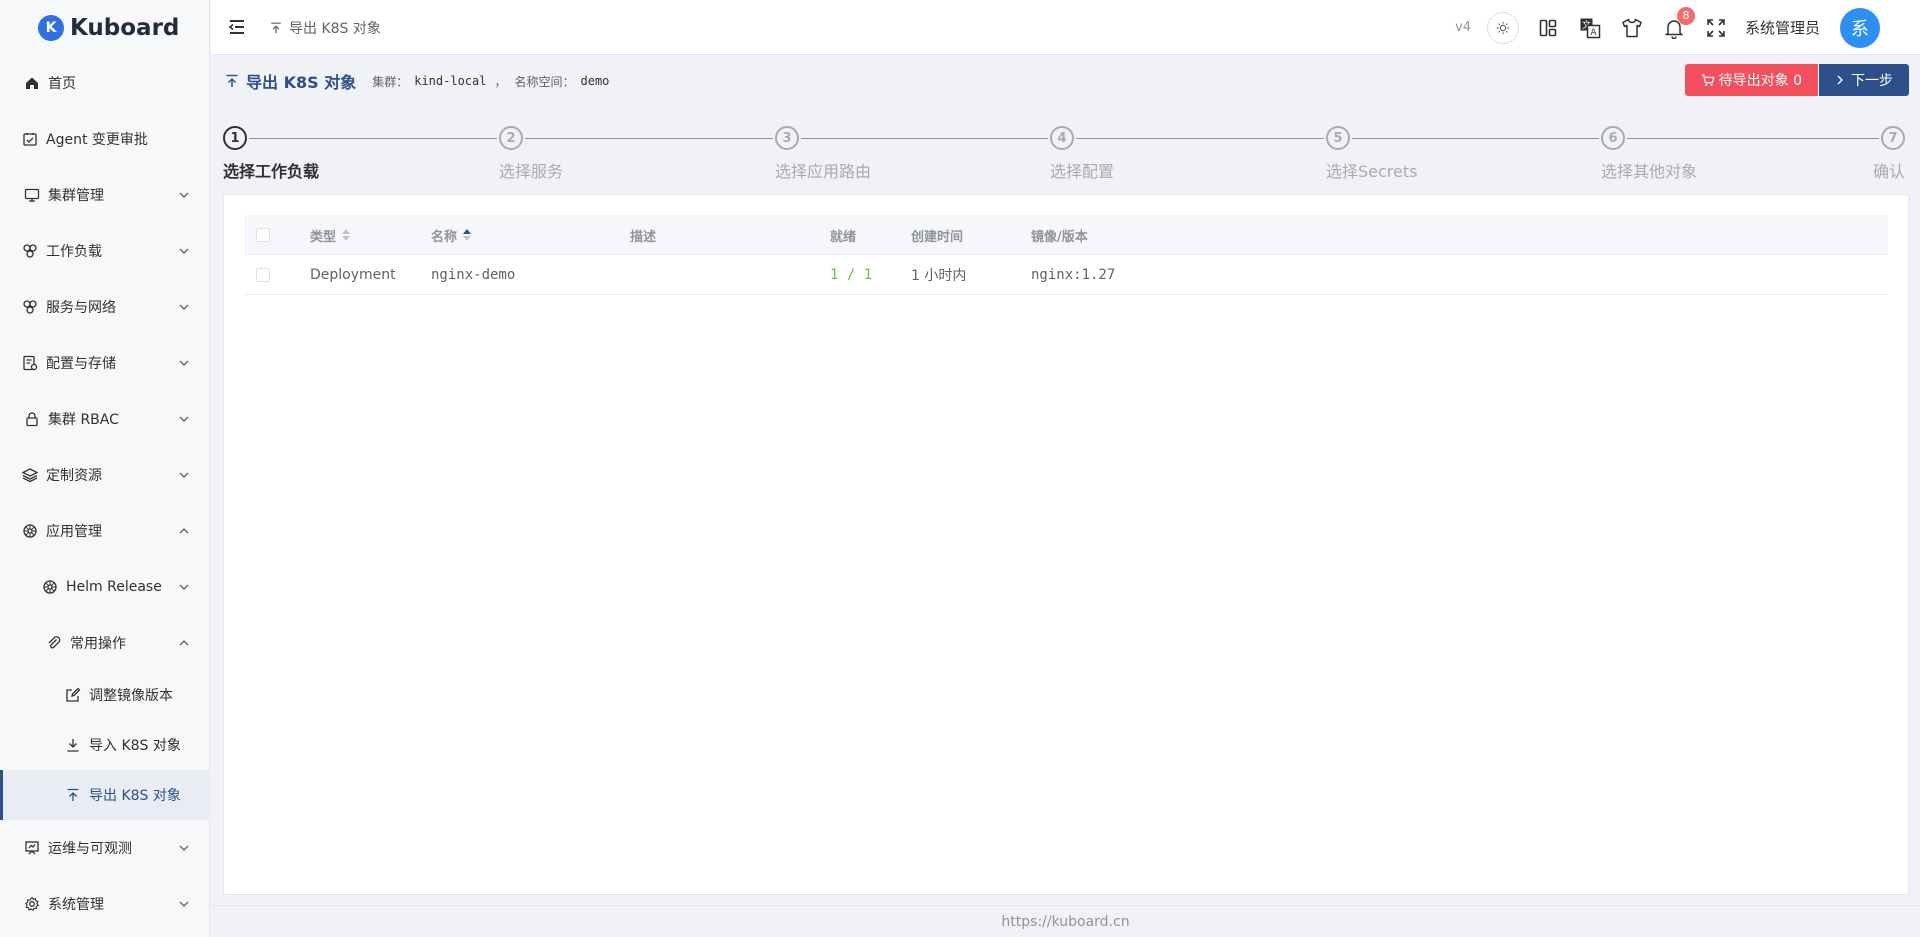  I want to click on next-step-button: 下一步, so click(1864, 80).